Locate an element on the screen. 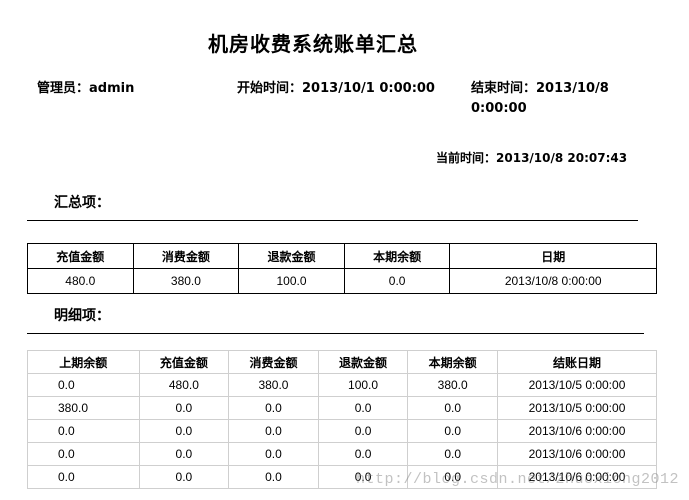 The image size is (689, 500). summary-header-cell: 退款金额 is located at coordinates (291, 256).